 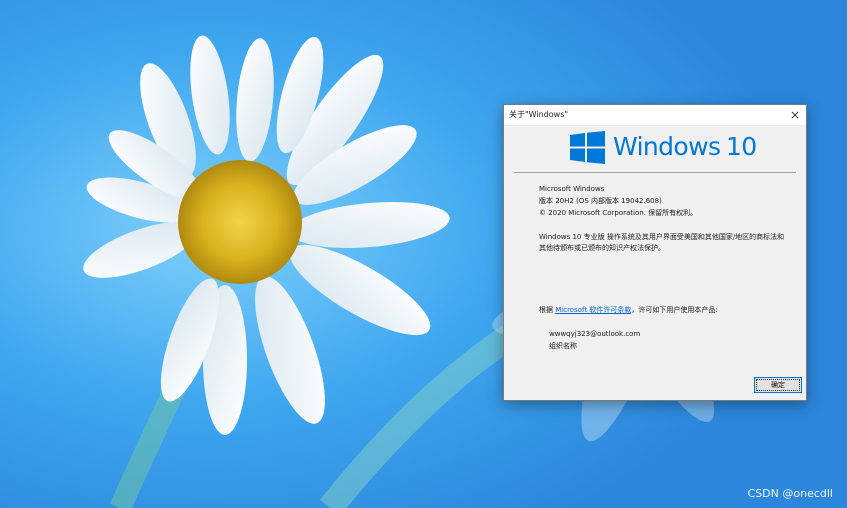 I want to click on windows-flag-icon, so click(x=587, y=147).